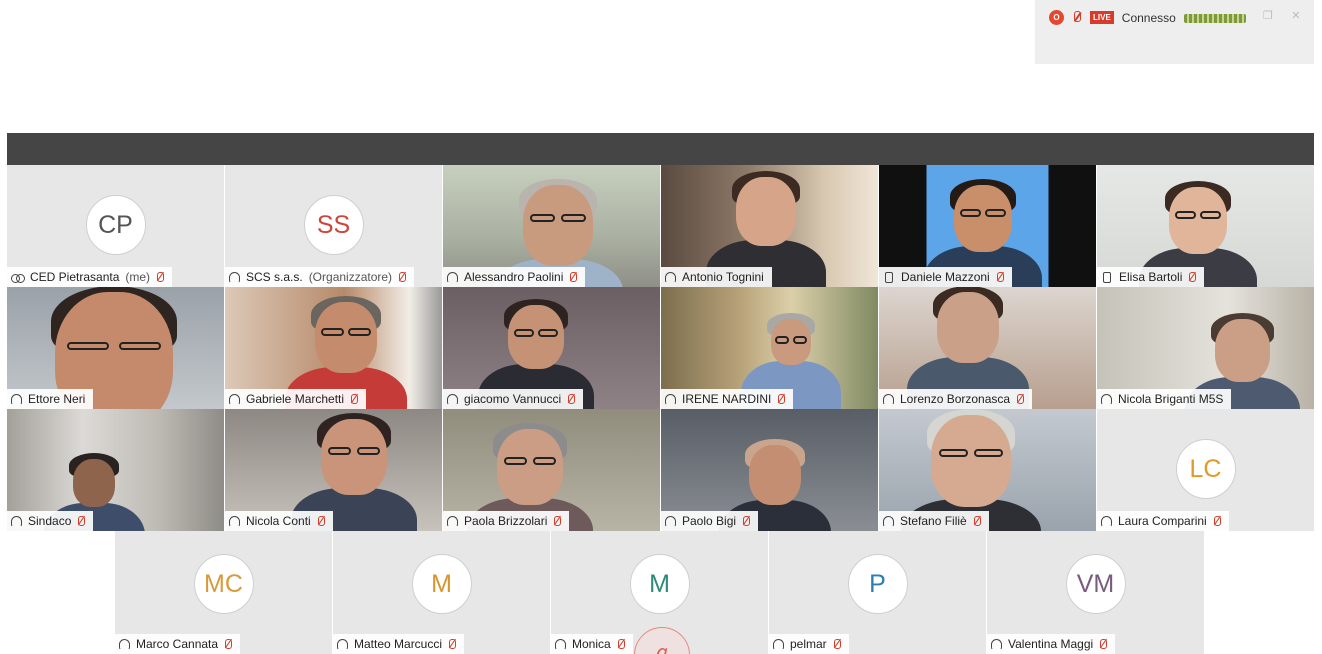 Image resolution: width=1322 pixels, height=654 pixels. Describe the element at coordinates (769, 470) in the screenshot. I see `participant-tile: Paolo Bigi` at that location.